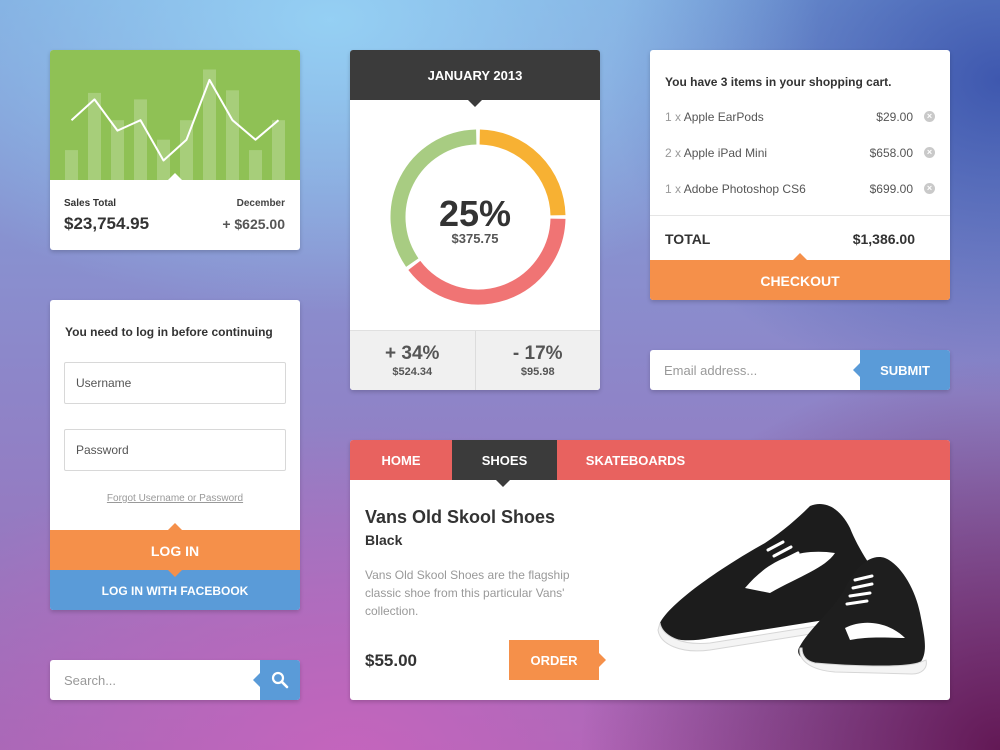 This screenshot has width=1000, height=750. What do you see at coordinates (175, 573) in the screenshot?
I see `login-button-bottom-notch` at bounding box center [175, 573].